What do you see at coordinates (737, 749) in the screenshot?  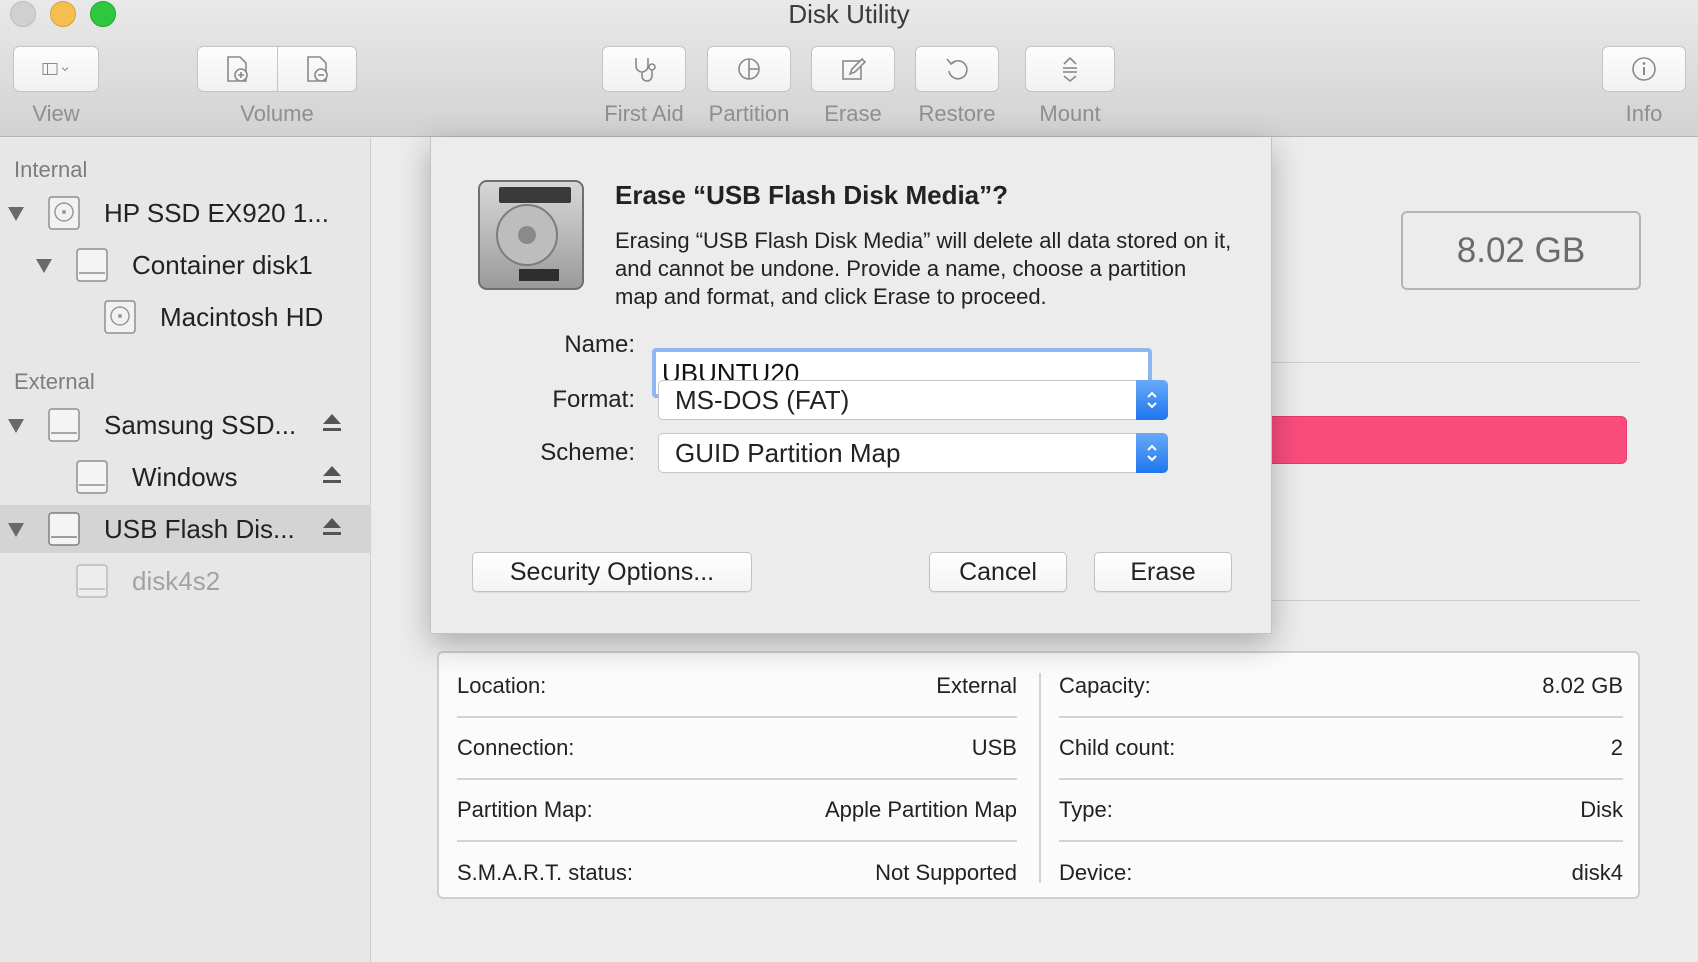 I see `info-row-connection: Connection: USB` at bounding box center [737, 749].